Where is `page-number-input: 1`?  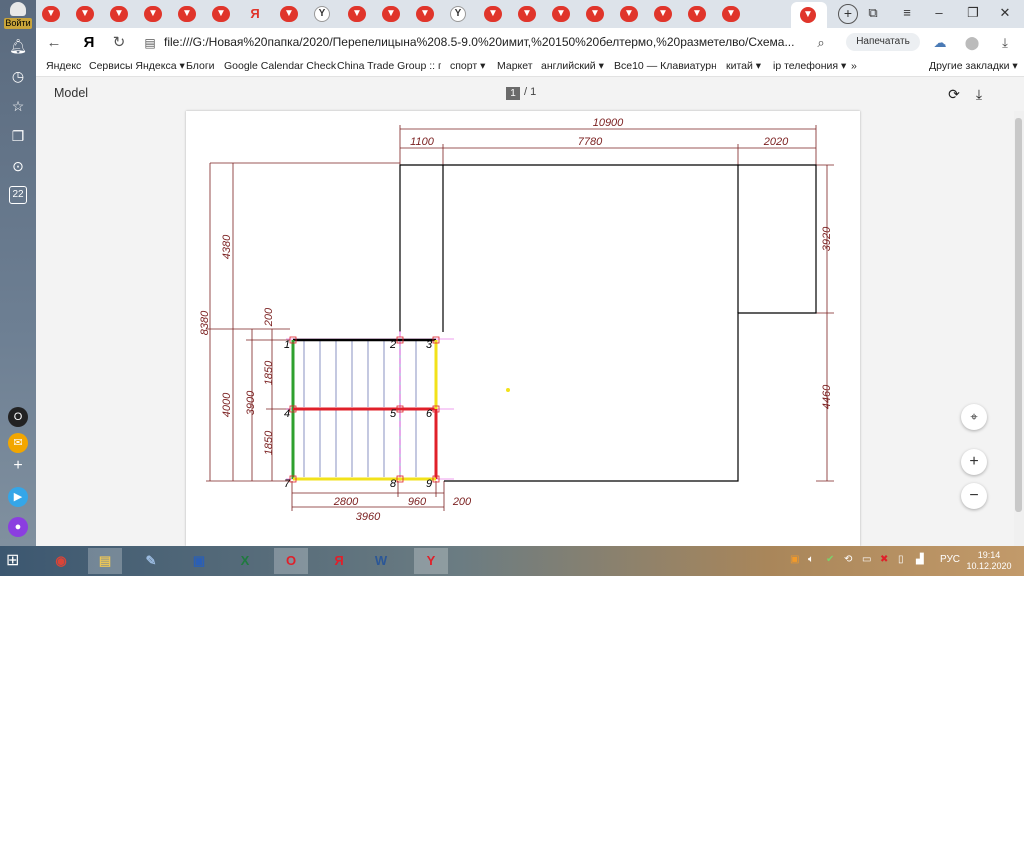
page-number-input: 1 is located at coordinates (513, 93).